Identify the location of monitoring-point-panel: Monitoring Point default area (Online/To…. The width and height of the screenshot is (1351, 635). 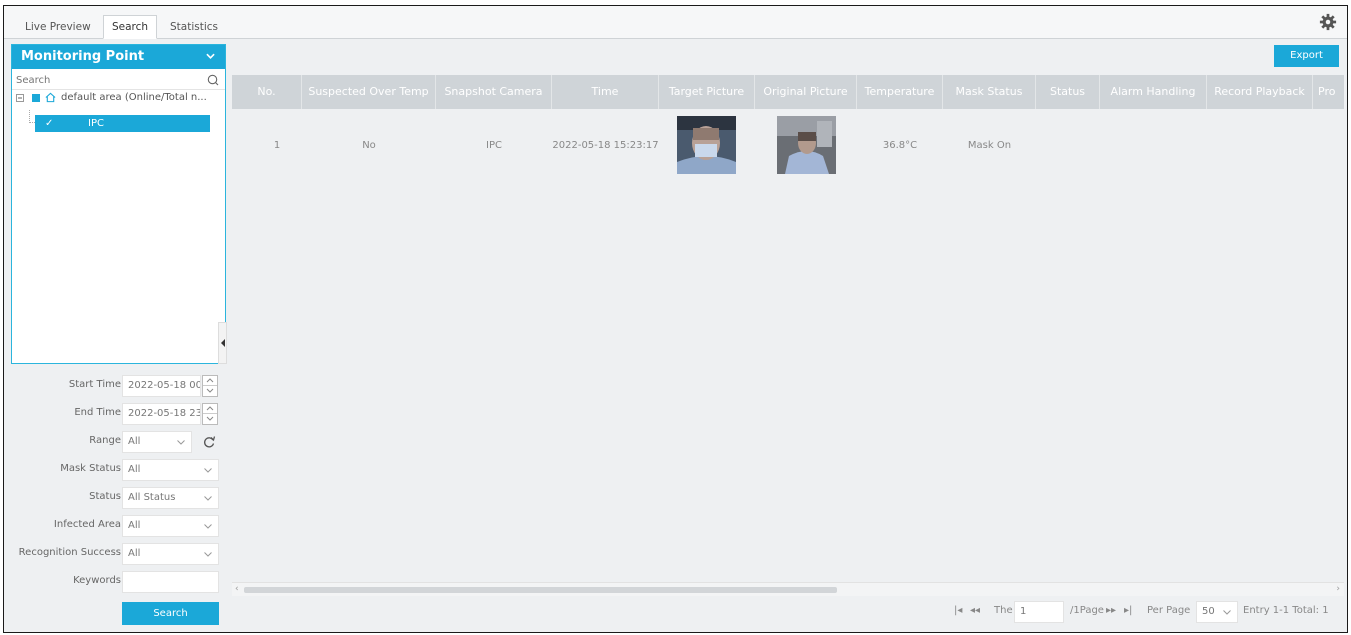
(118, 204).